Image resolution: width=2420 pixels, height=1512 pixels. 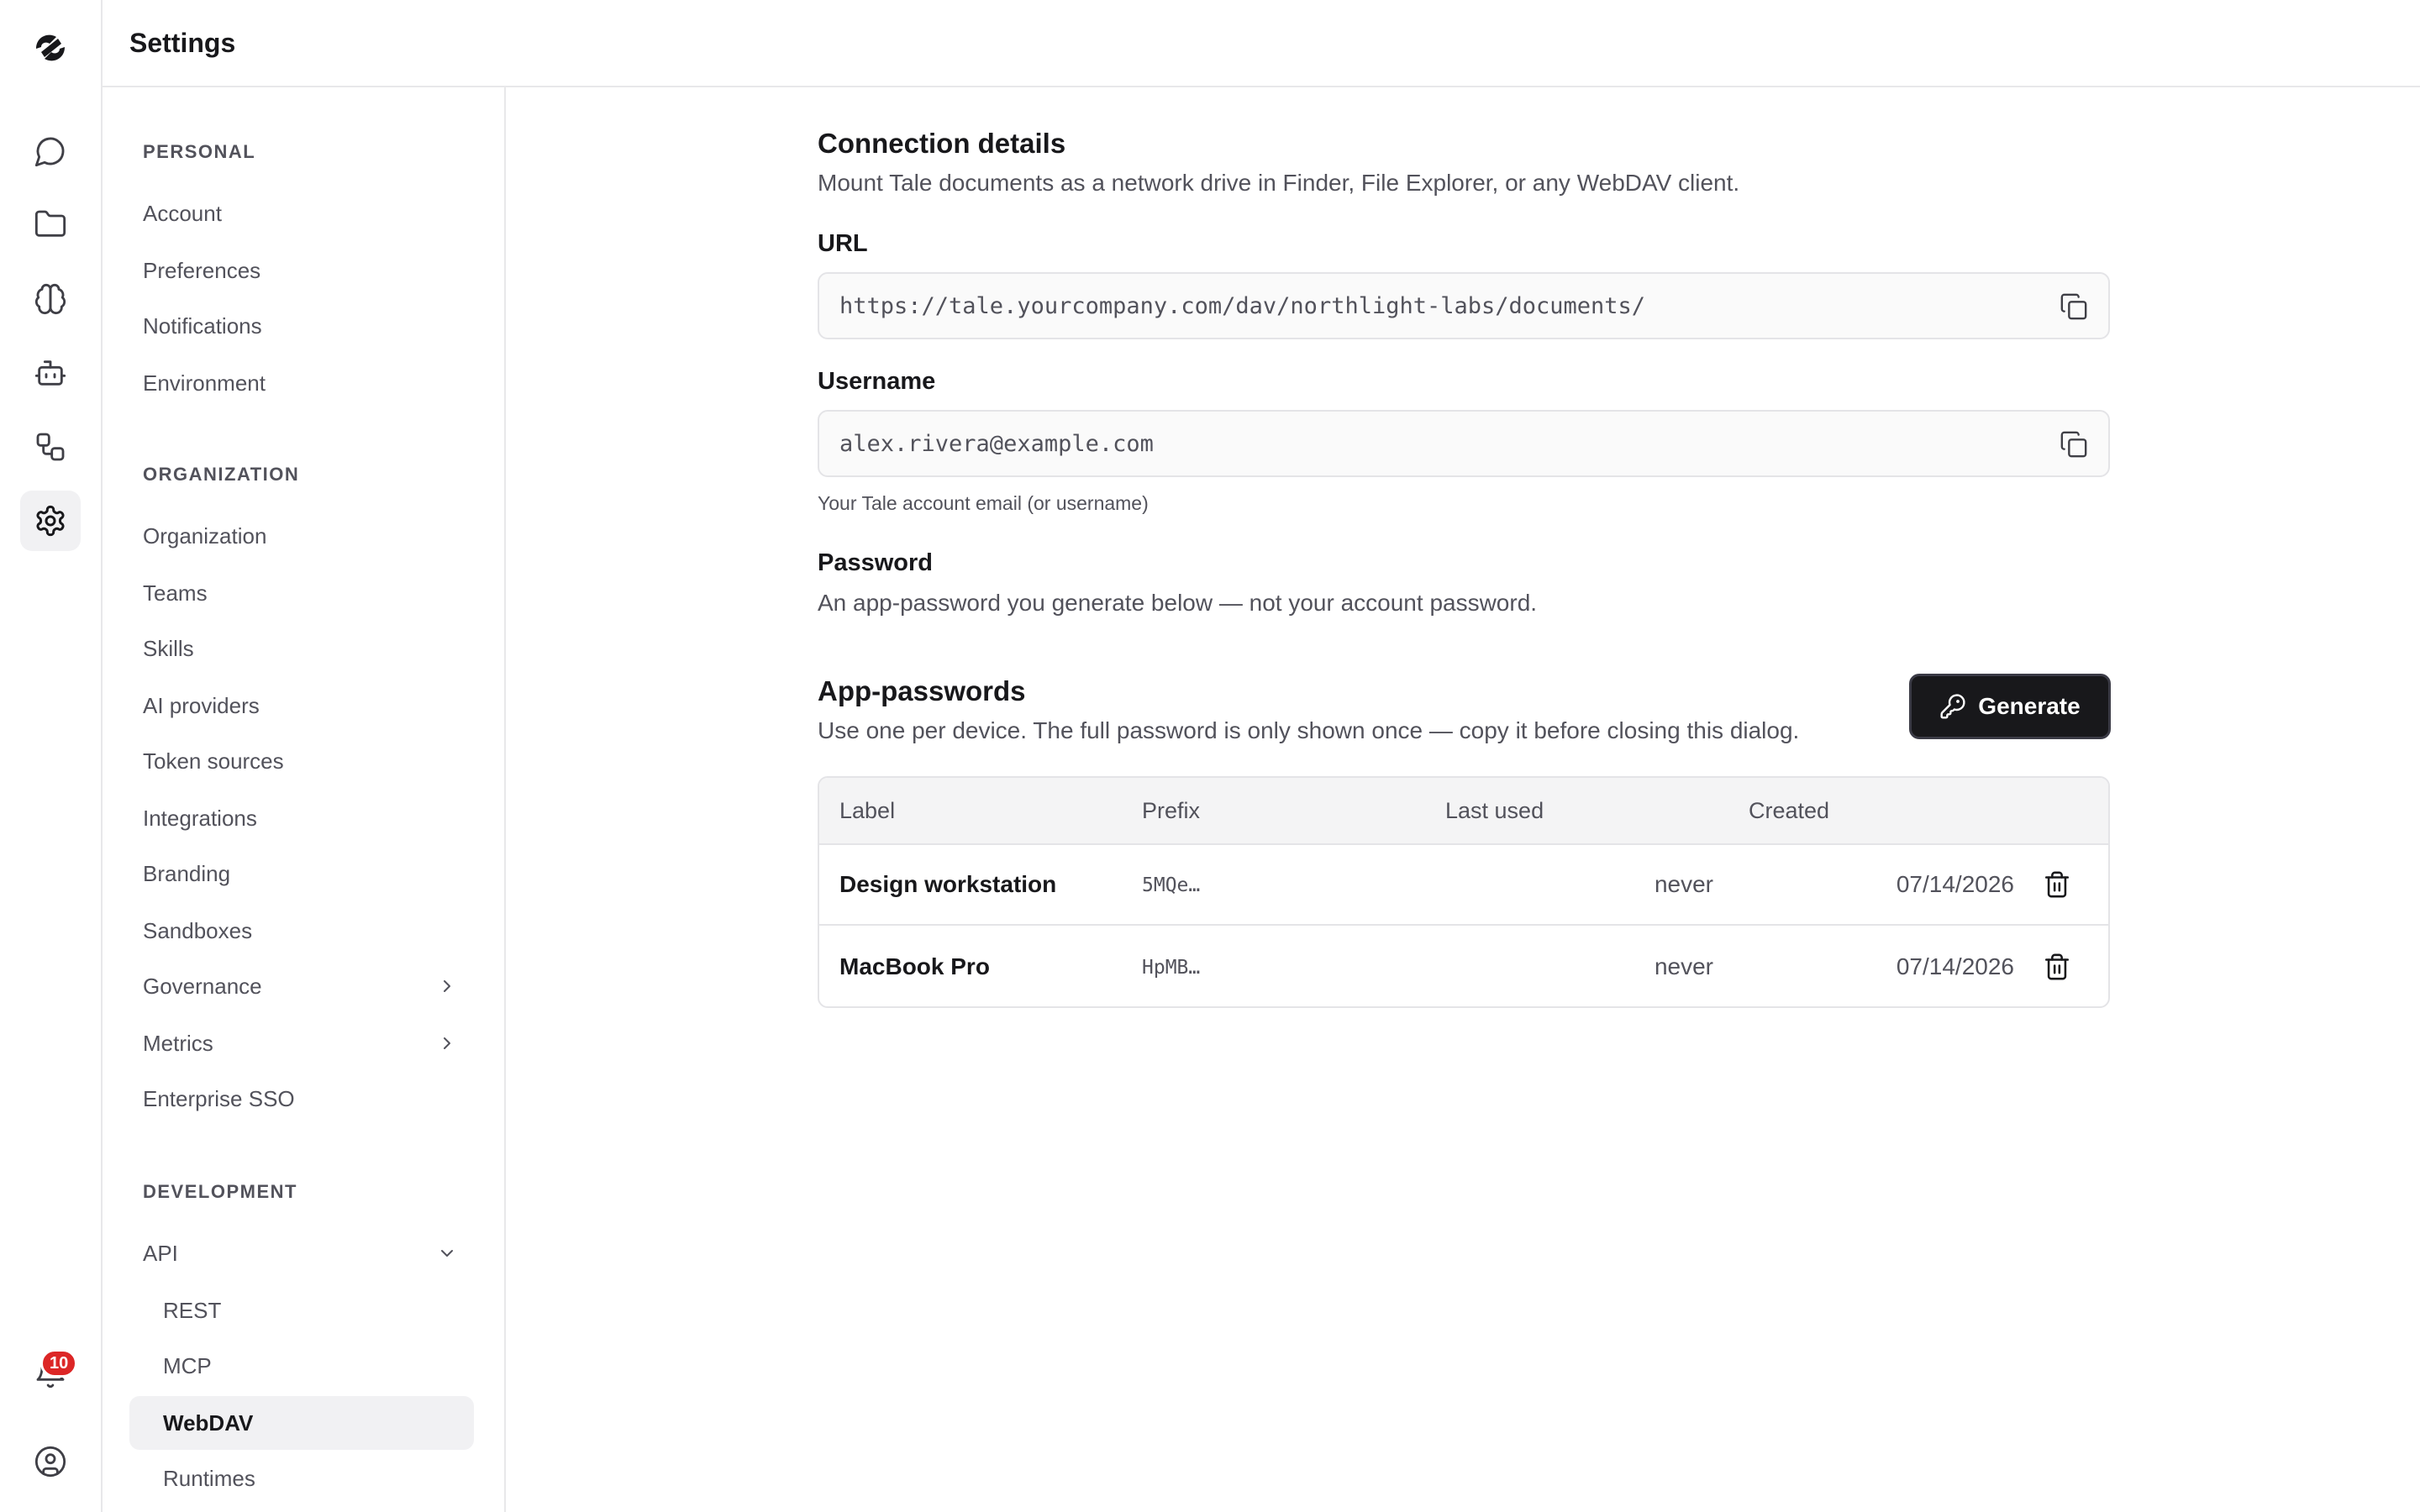 I want to click on key-icon, so click(x=1952, y=706).